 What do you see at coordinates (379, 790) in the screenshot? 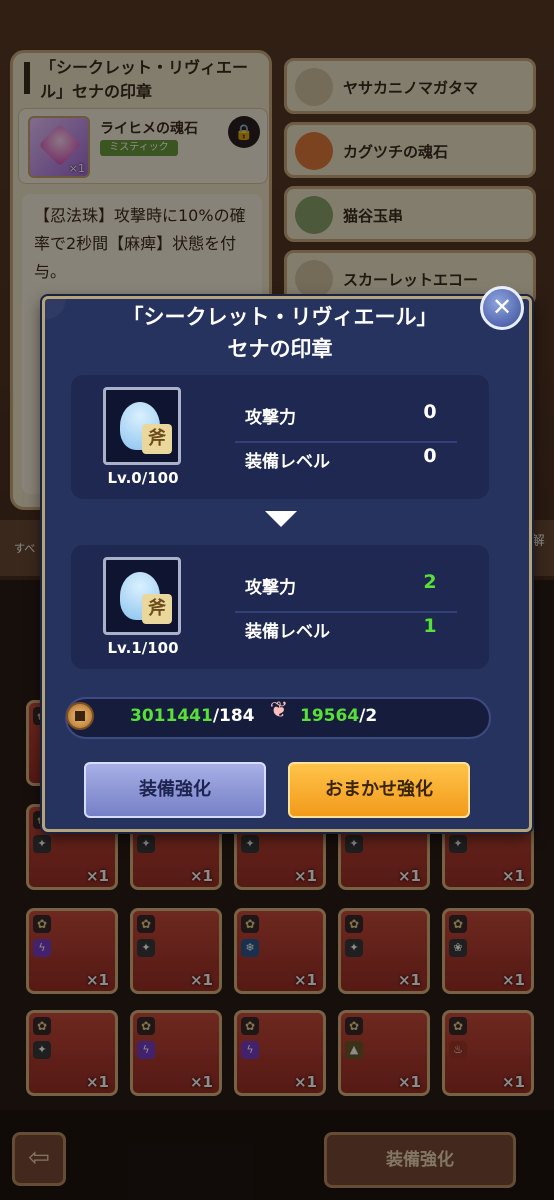
I see `auto-enhance-button: おまかせ強化` at bounding box center [379, 790].